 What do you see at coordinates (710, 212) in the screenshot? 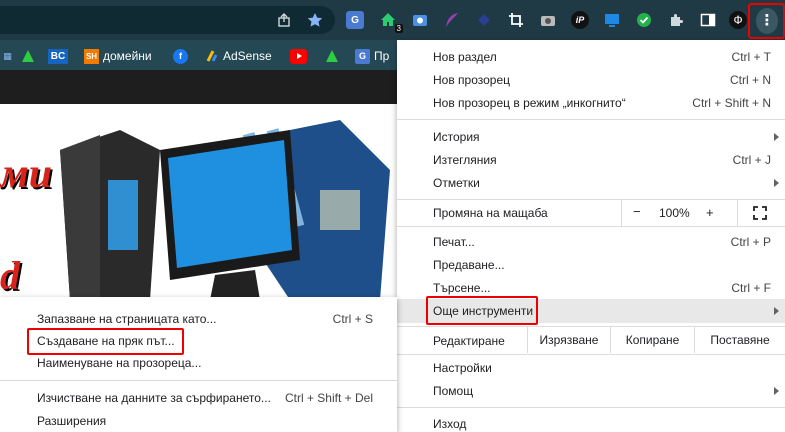
I see `zoom-in-button: +` at bounding box center [710, 212].